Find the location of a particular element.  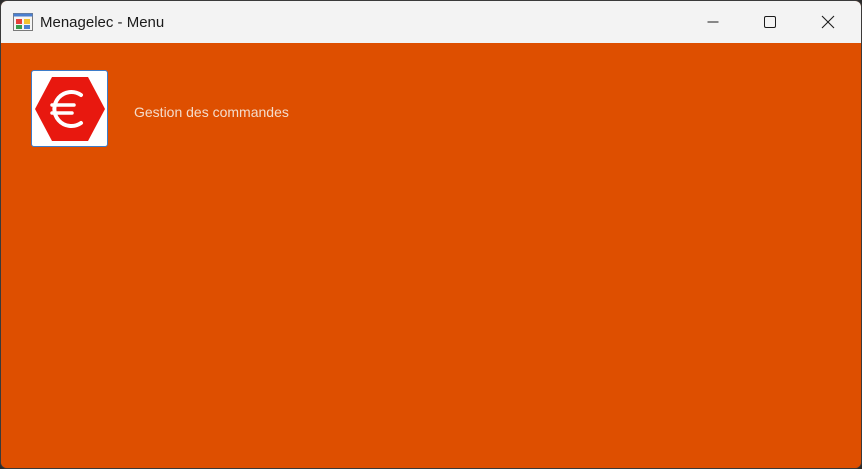

title-bar: Menagelec - Menu is located at coordinates (431, 22).